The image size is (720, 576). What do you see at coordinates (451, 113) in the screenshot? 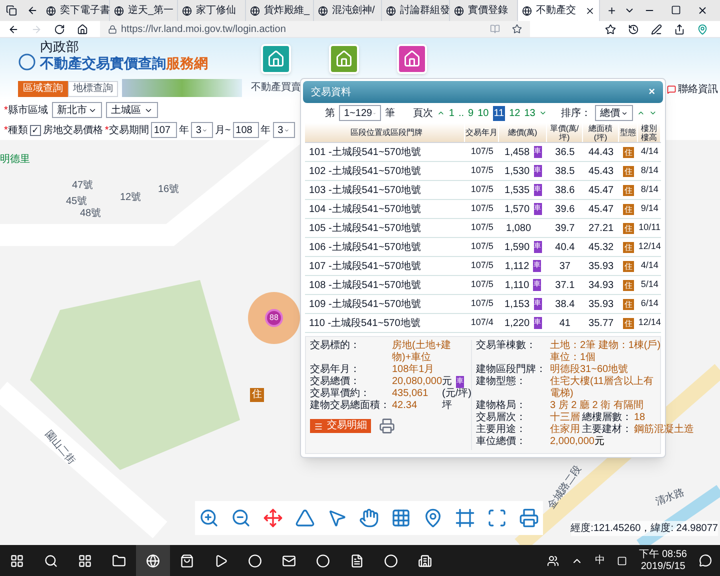
I see `page-link: 1` at bounding box center [451, 113].